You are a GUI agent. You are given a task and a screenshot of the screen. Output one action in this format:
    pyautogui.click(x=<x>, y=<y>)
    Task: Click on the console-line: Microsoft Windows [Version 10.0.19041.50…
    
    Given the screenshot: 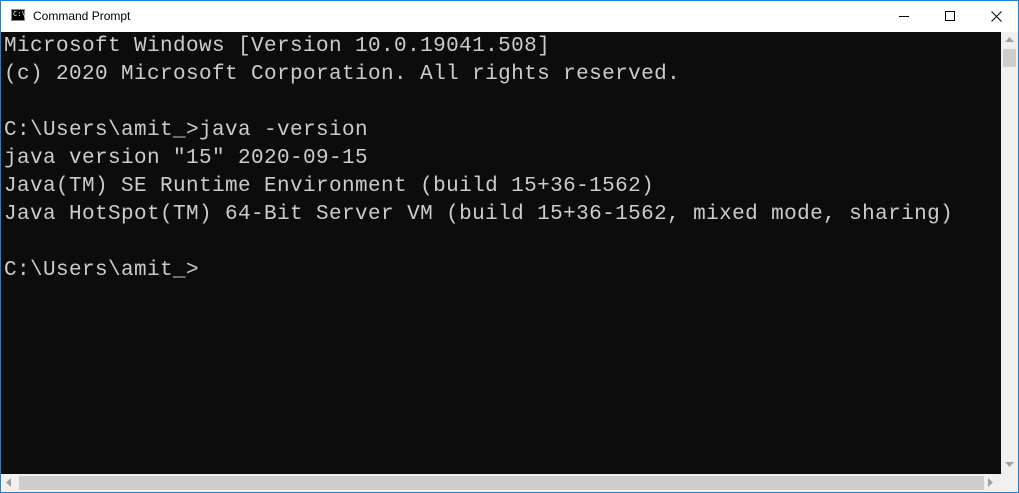 What is the action you would take?
    pyautogui.click(x=277, y=46)
    